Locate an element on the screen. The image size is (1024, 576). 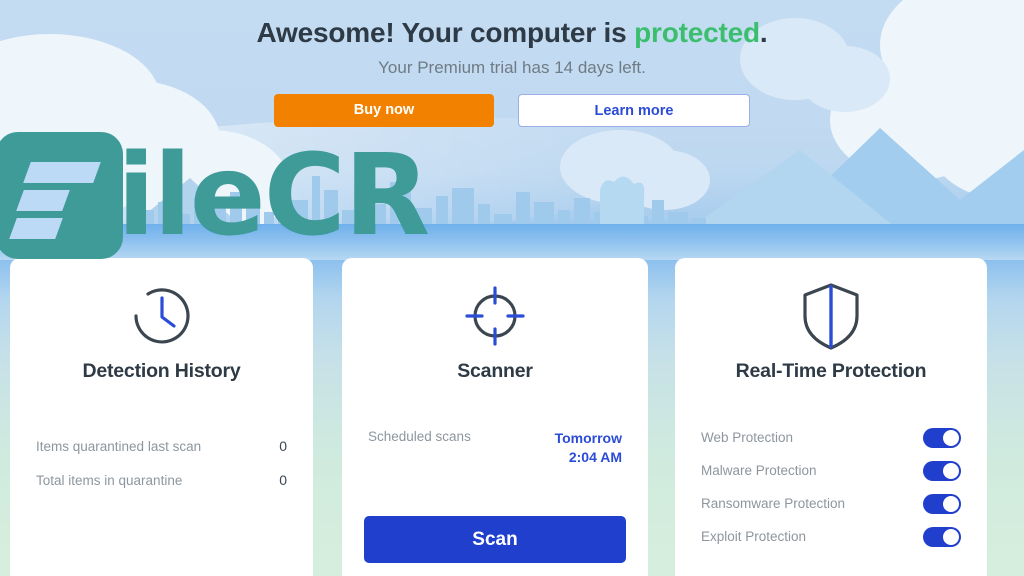
stat-label: Total items in quarantine is located at coordinates (109, 480).